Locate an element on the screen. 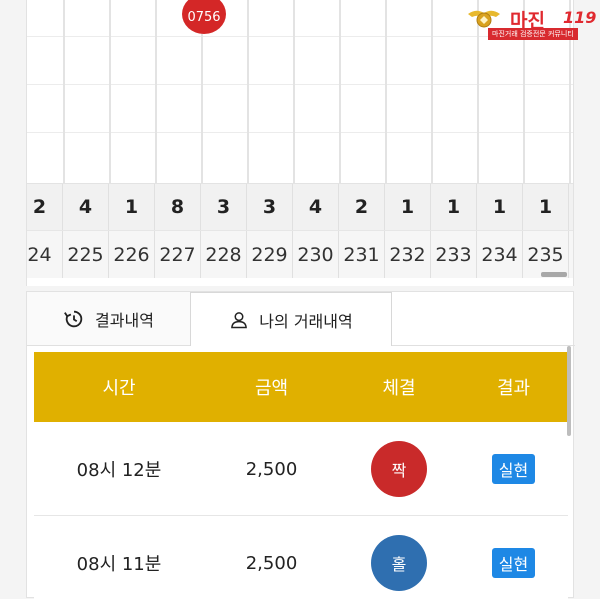 The width and height of the screenshot is (600, 599). table-header: 시간 금액 체결 결과 is located at coordinates (301, 387).